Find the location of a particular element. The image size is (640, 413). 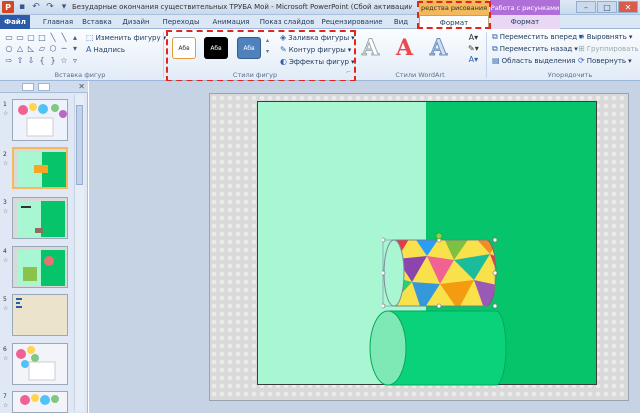

bring-forward-label: Переместить вперед is located at coordinates (538, 37).